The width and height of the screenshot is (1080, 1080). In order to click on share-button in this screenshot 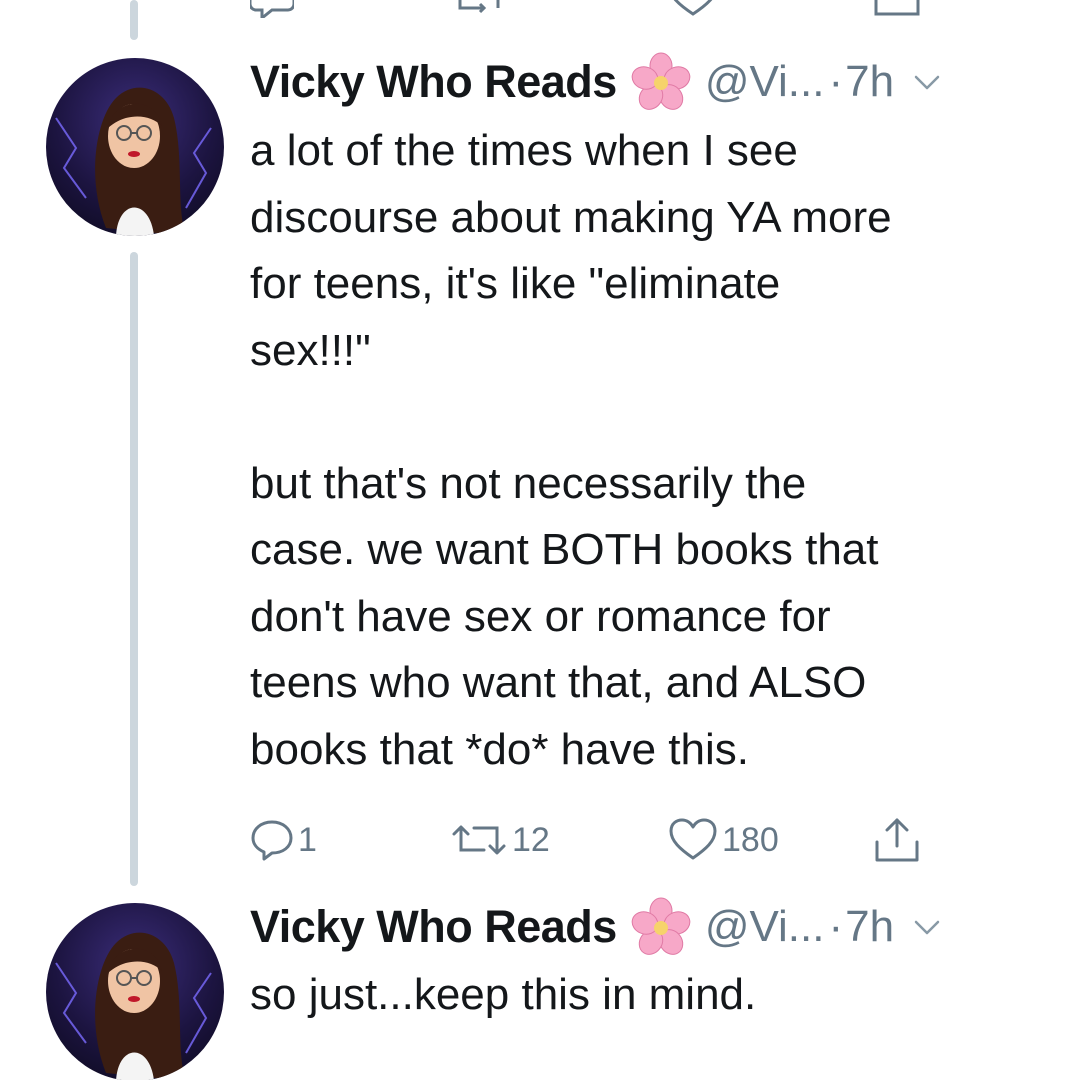, I will do `click(897, 840)`.